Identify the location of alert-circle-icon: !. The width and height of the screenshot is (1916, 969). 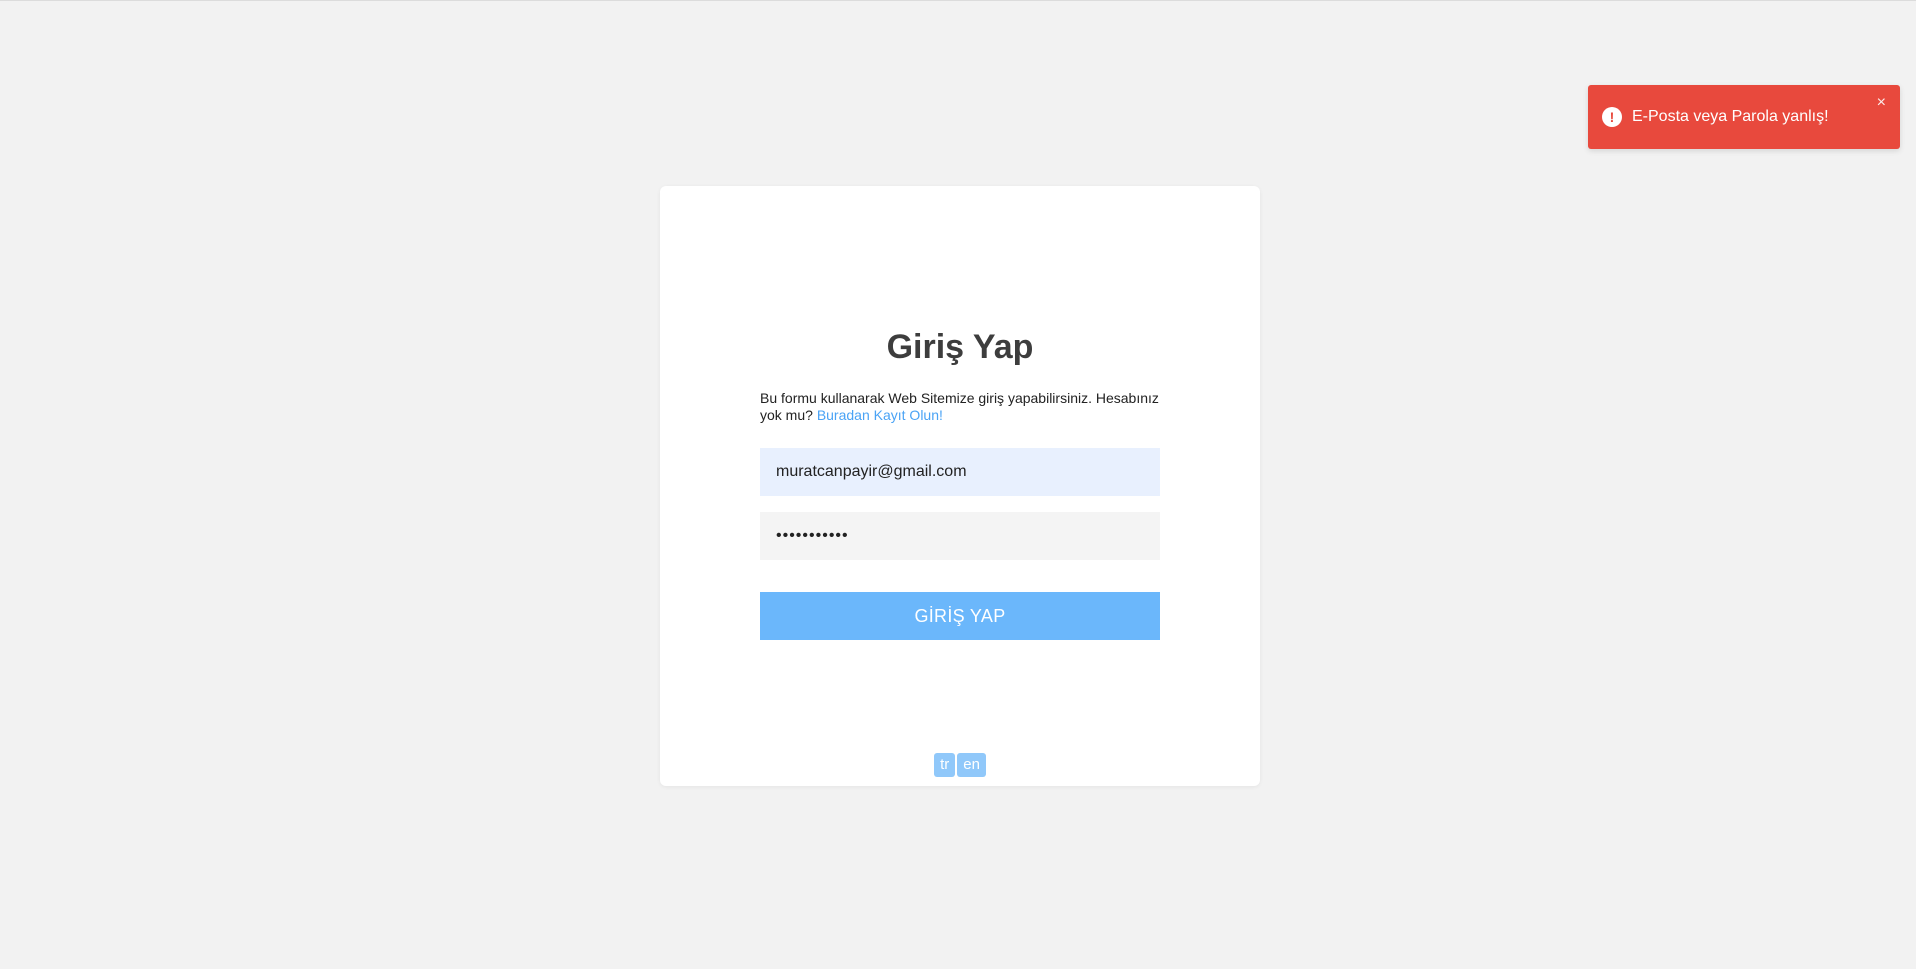
(1612, 117).